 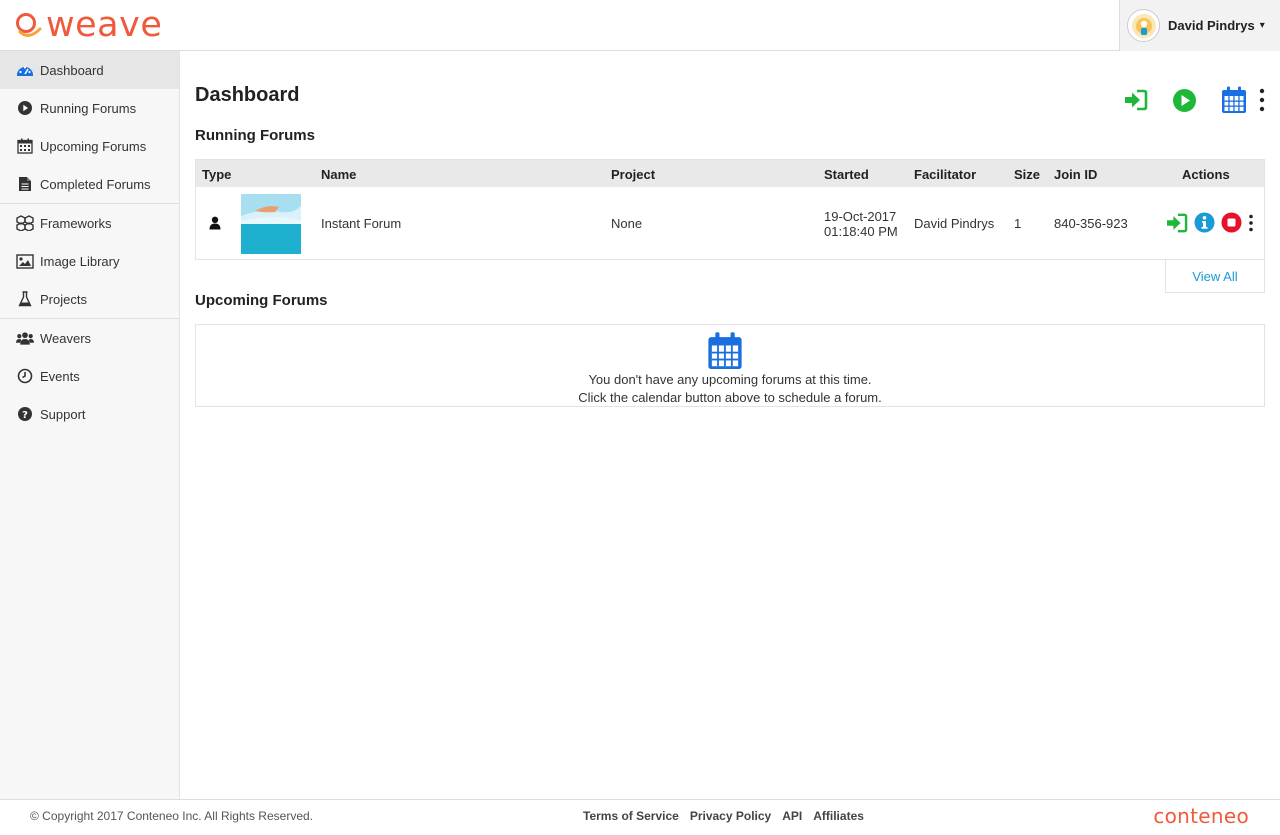 I want to click on row-actions, so click(x=1207, y=222).